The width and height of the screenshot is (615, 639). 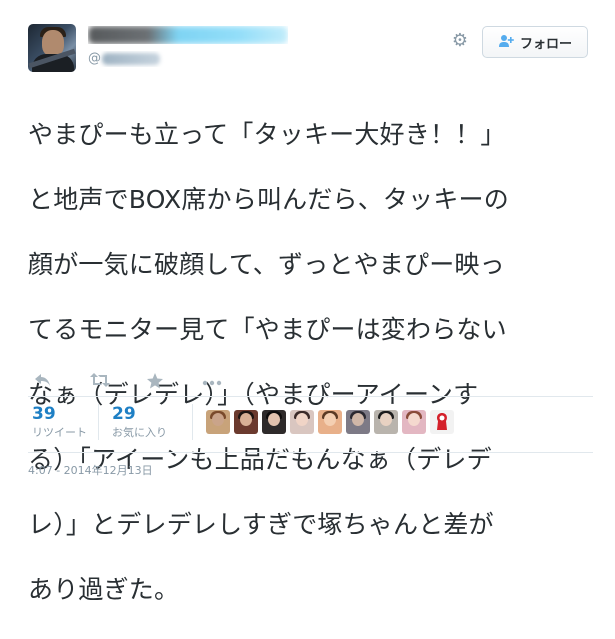 I want to click on favorite-count: 29, so click(x=124, y=414).